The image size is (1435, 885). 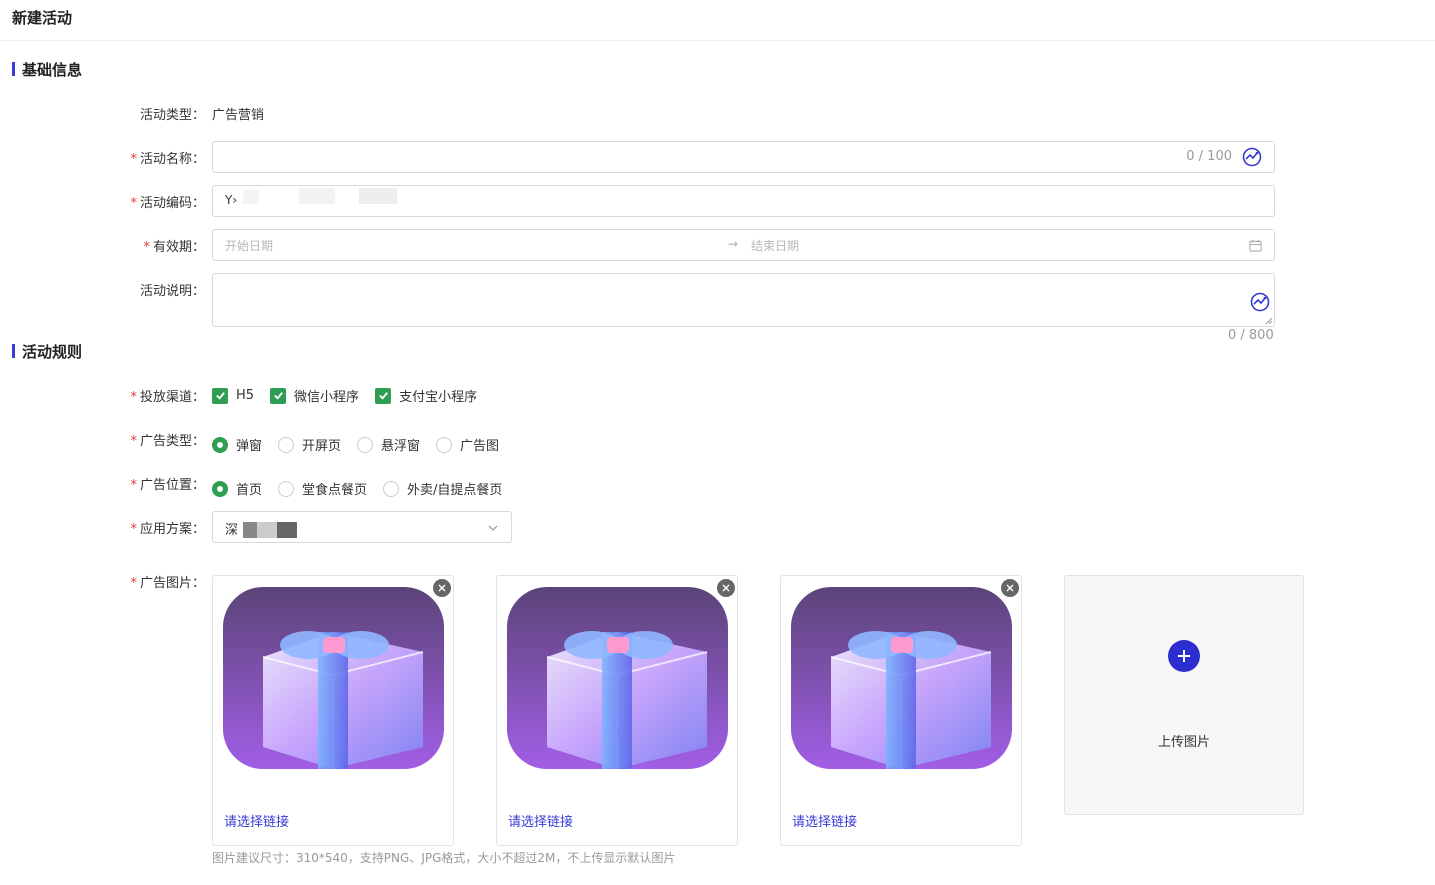 What do you see at coordinates (42, 18) in the screenshot?
I see `page-title: 新建活动` at bounding box center [42, 18].